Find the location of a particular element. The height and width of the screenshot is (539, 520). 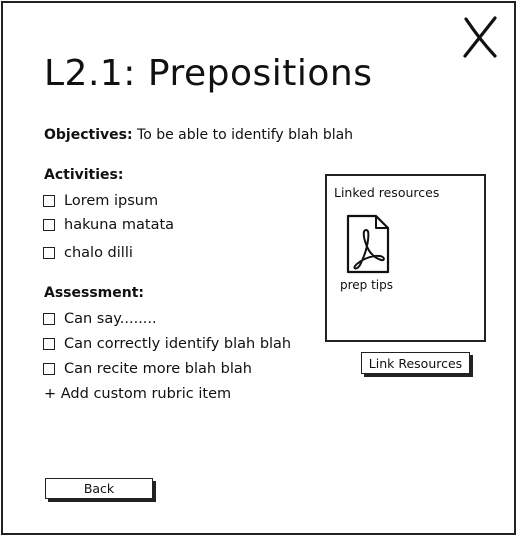

objectives-text: To be able to identify blah blah is located at coordinates (245, 135).